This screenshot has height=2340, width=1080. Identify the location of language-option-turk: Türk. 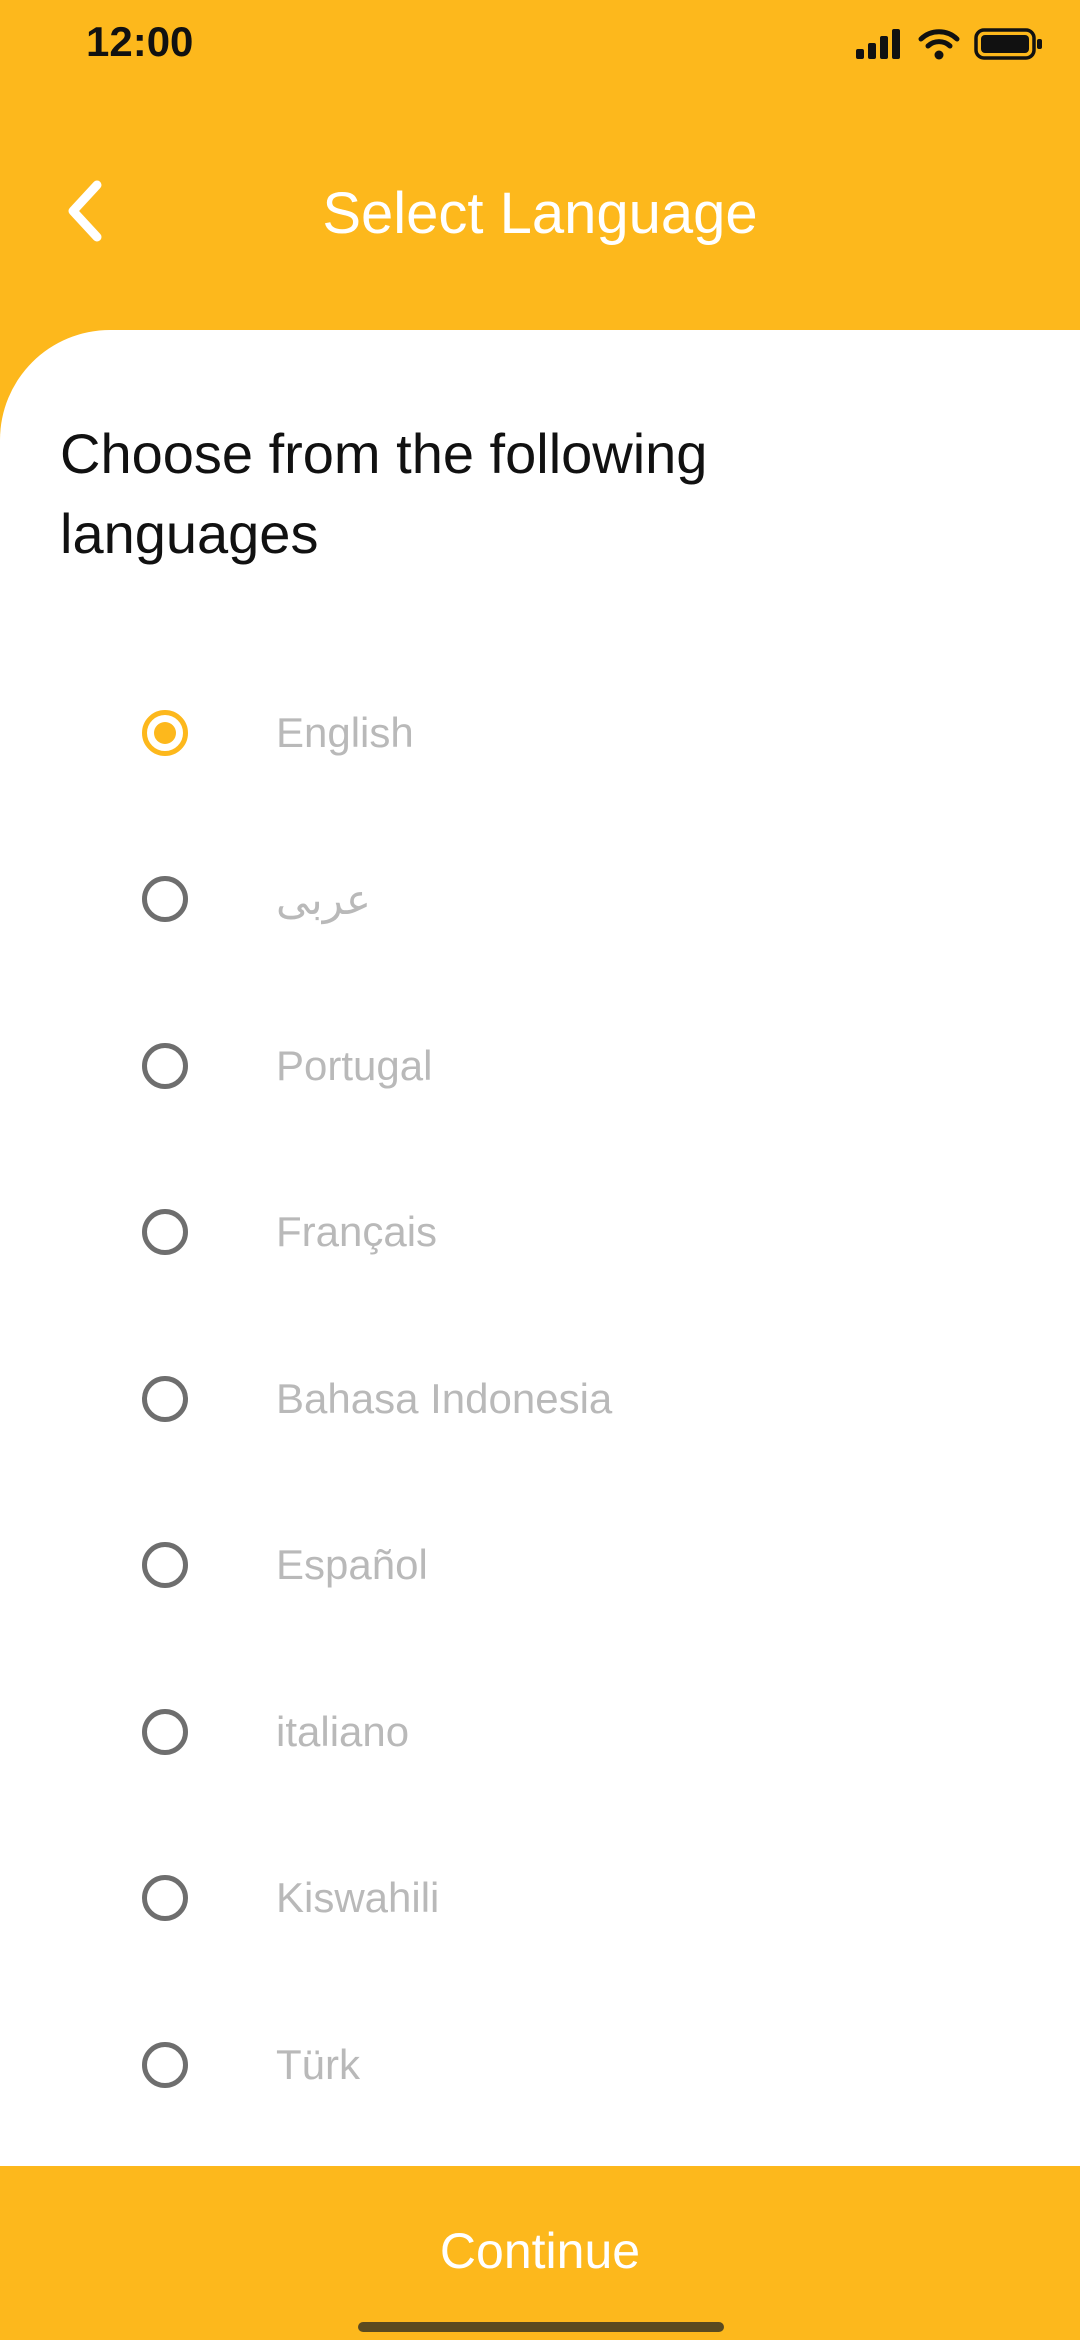
(570, 2065).